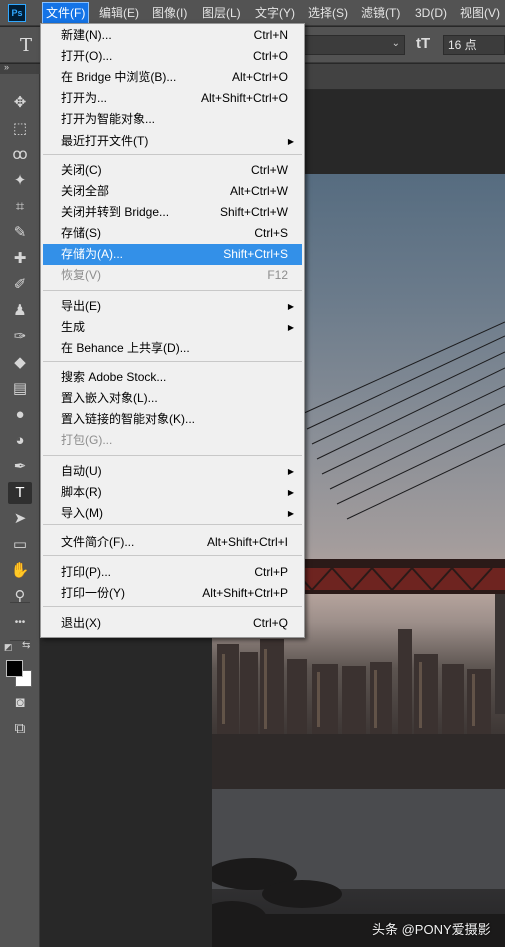 The width and height of the screenshot is (505, 947). What do you see at coordinates (500, 654) in the screenshot?
I see `bridge-pylon` at bounding box center [500, 654].